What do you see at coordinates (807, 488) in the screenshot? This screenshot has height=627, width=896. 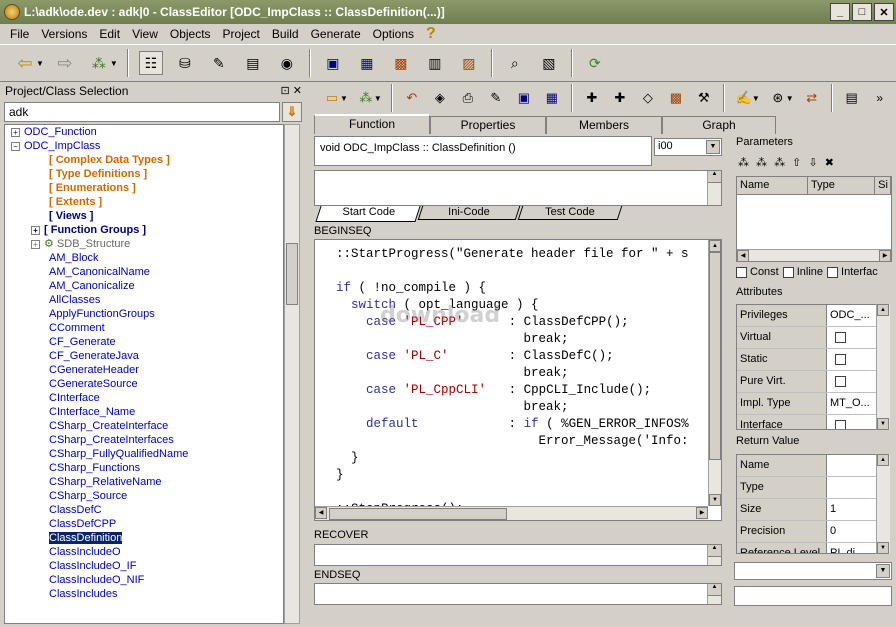 I see `return-row: Type` at bounding box center [807, 488].